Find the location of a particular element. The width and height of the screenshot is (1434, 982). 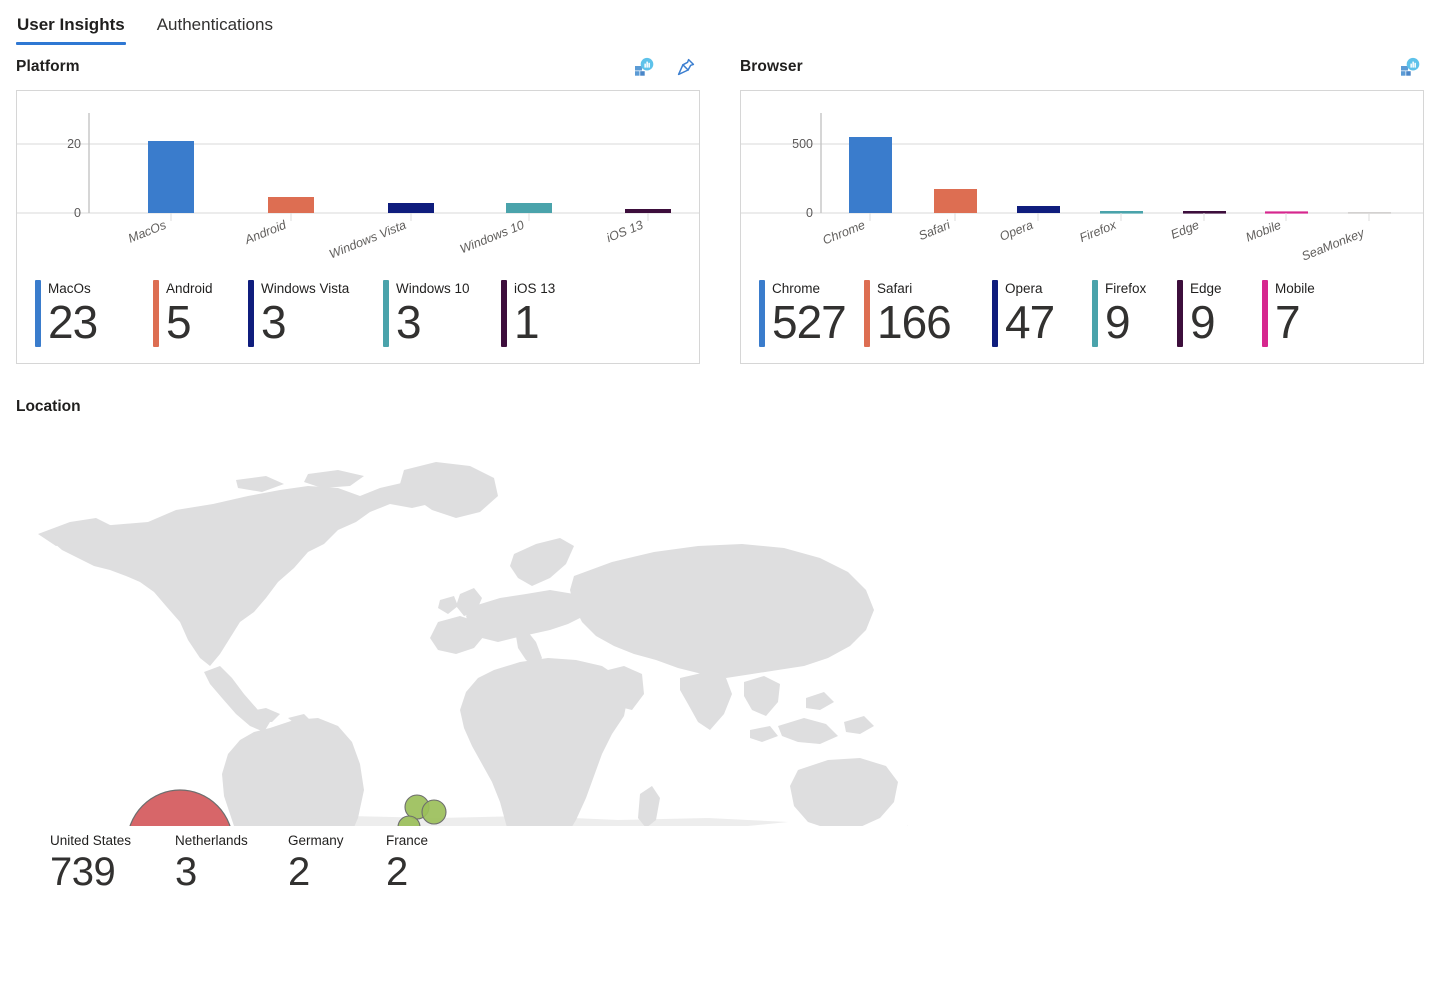

svg-text: Firefox is located at coordinates (1097, 232).